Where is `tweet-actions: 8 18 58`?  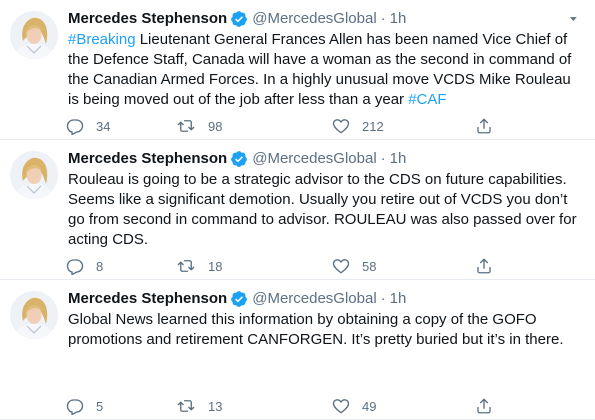 tweet-actions: 8 18 58 is located at coordinates (286, 266).